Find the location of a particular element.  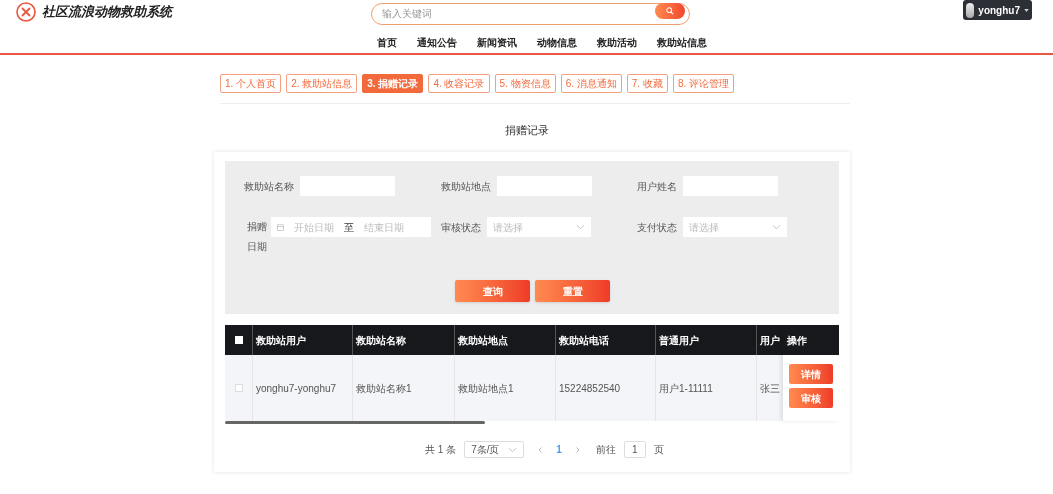

nav-link: 首页 is located at coordinates (386, 42).